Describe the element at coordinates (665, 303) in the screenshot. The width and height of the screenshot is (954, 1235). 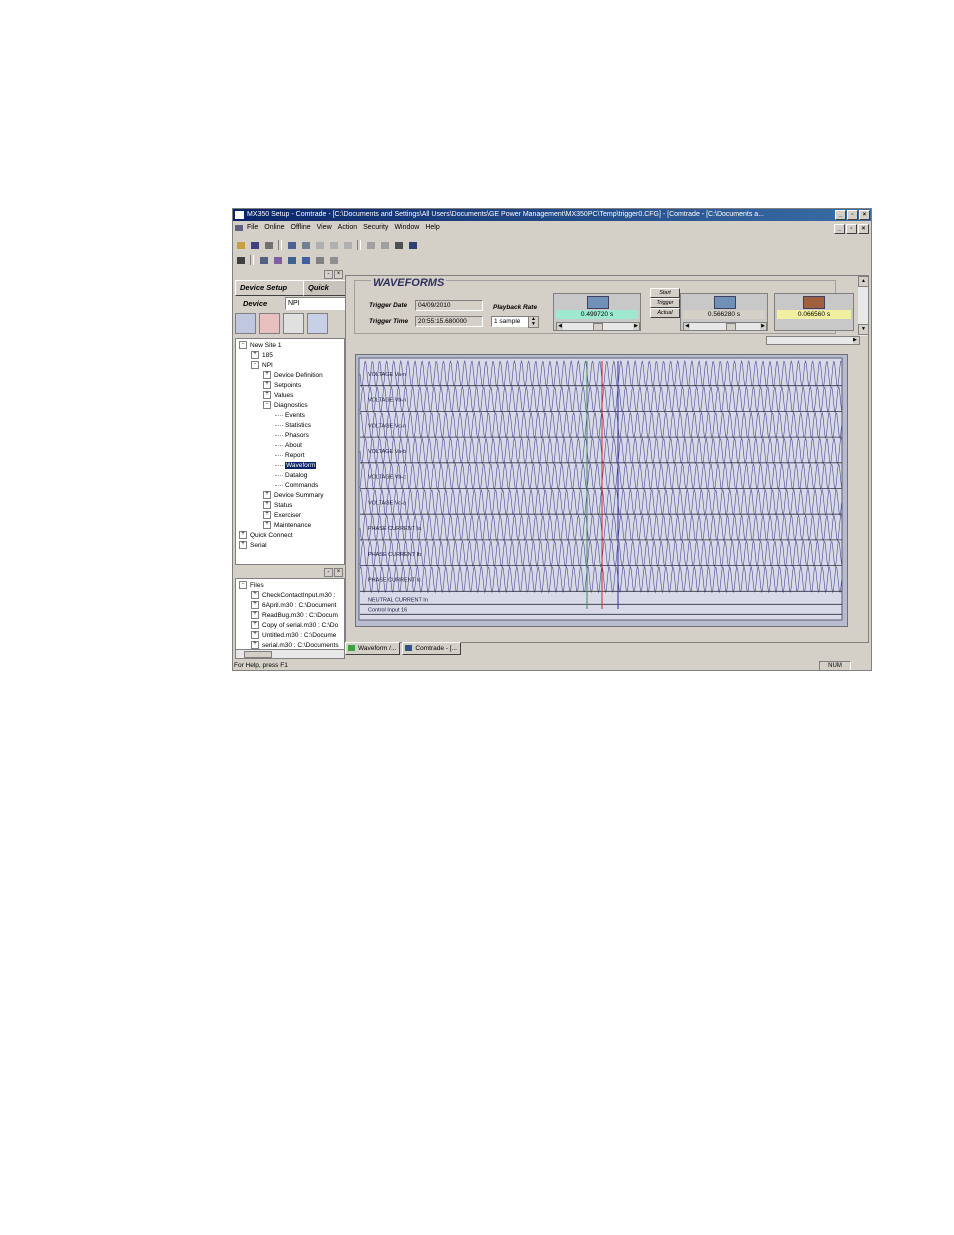
I see `trigger-button: Trigger` at that location.